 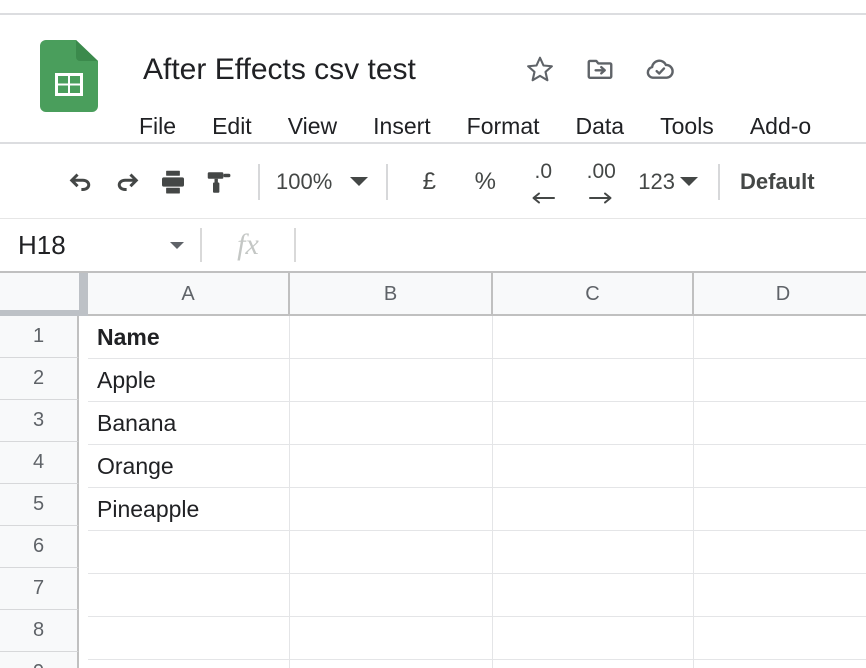 I want to click on cell-A2: Apple, so click(x=189, y=380).